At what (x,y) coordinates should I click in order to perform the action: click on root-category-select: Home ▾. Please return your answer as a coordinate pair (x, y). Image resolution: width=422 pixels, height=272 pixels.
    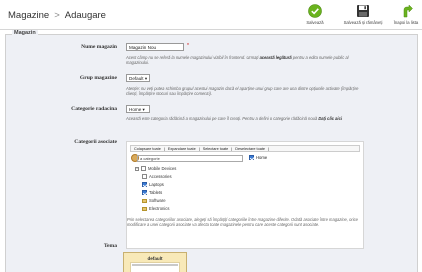
    Looking at the image, I should click on (138, 109).